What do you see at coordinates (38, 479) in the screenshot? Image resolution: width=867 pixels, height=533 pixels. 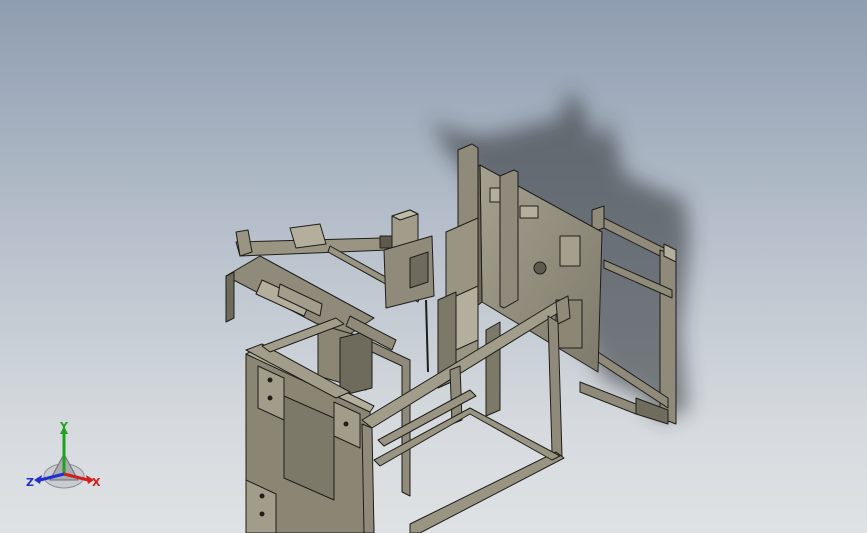 I see `z-axis-head` at bounding box center [38, 479].